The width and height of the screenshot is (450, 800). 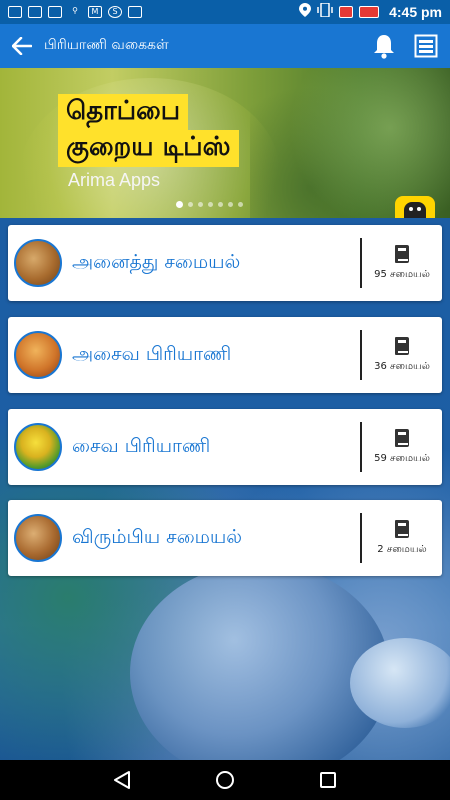 I want to click on sim-icon, so click(x=346, y=12).